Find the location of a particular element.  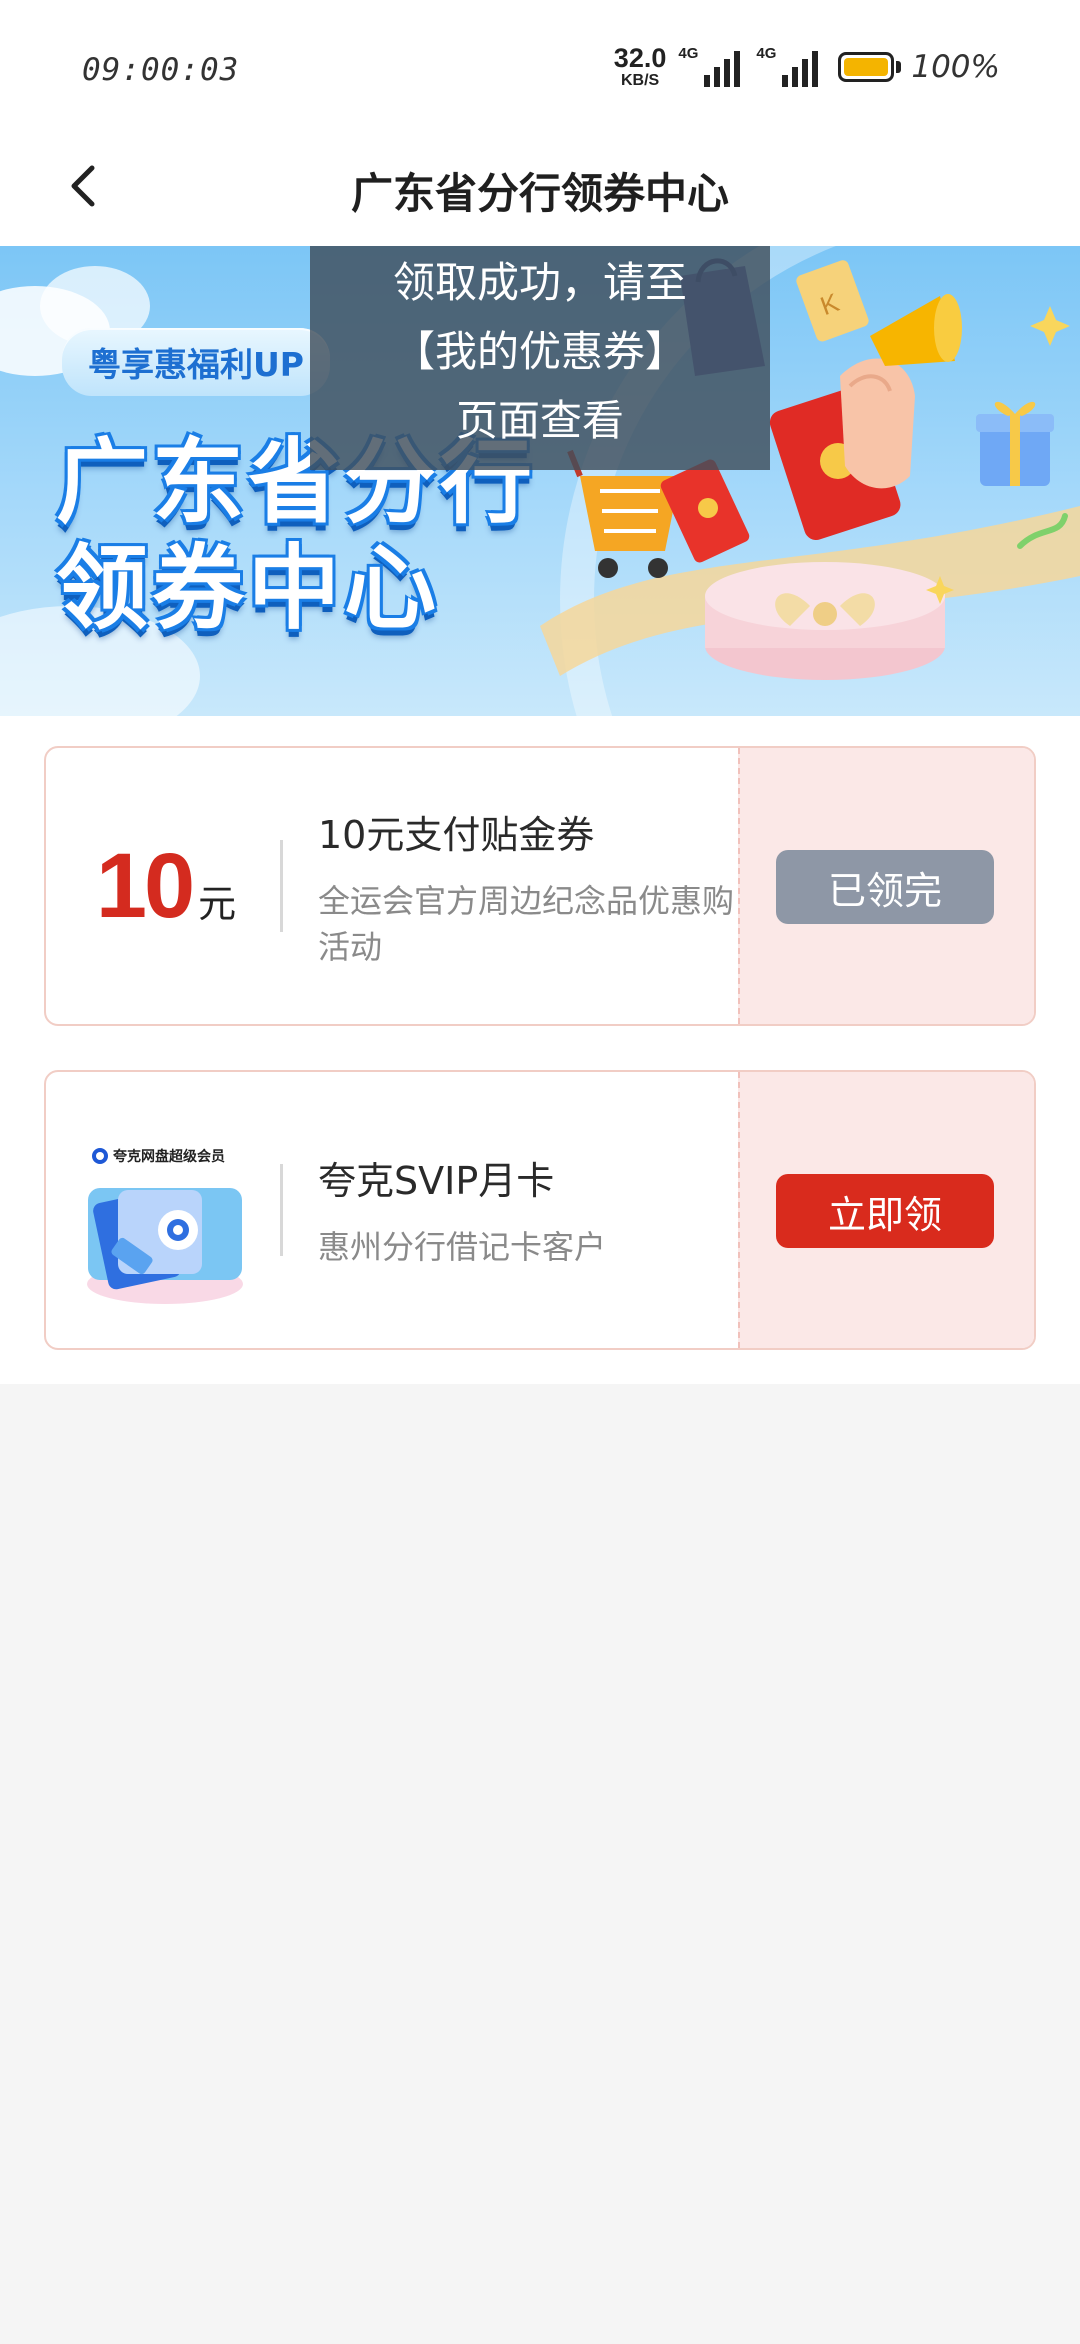

network-speed-unit: KB/S is located at coordinates (640, 80).